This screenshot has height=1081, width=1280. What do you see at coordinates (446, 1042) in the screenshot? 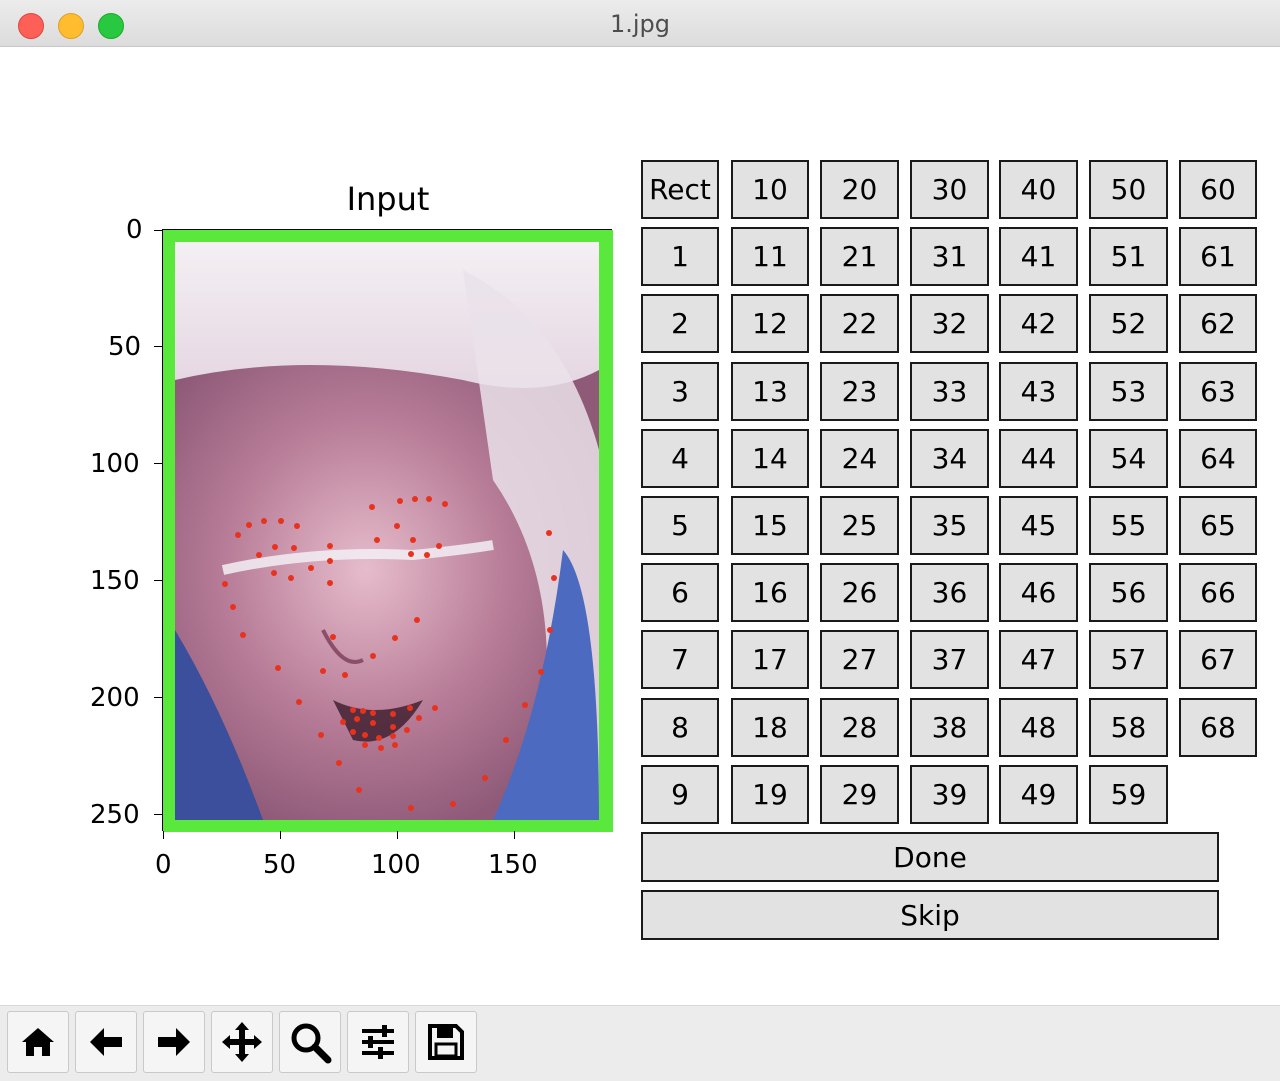
I see `save-button` at bounding box center [446, 1042].